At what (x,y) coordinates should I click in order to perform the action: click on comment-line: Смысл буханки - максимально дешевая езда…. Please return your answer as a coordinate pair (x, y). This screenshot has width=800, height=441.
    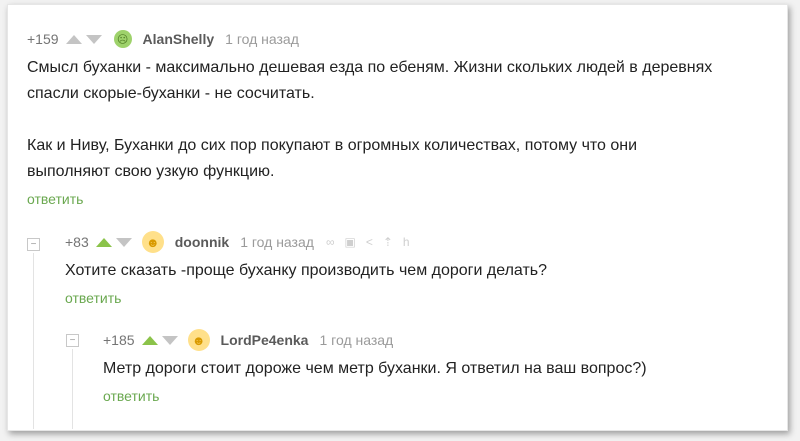
    Looking at the image, I should click on (370, 67).